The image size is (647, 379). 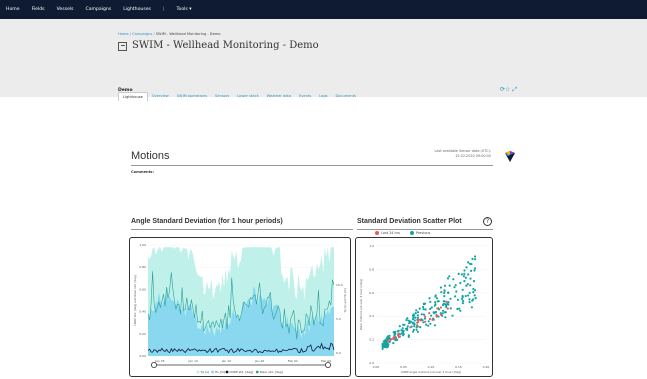 I want to click on nav-lighthouses: Lighthouses, so click(x=137, y=9).